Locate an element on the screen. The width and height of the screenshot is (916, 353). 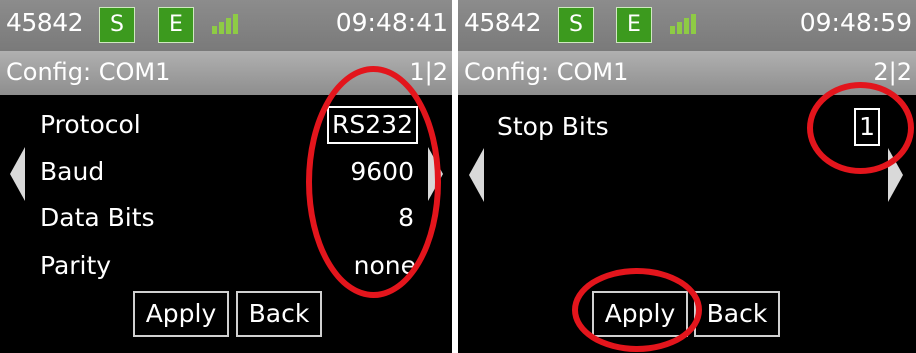
data-bits-value-field: 8 is located at coordinates (406, 217).